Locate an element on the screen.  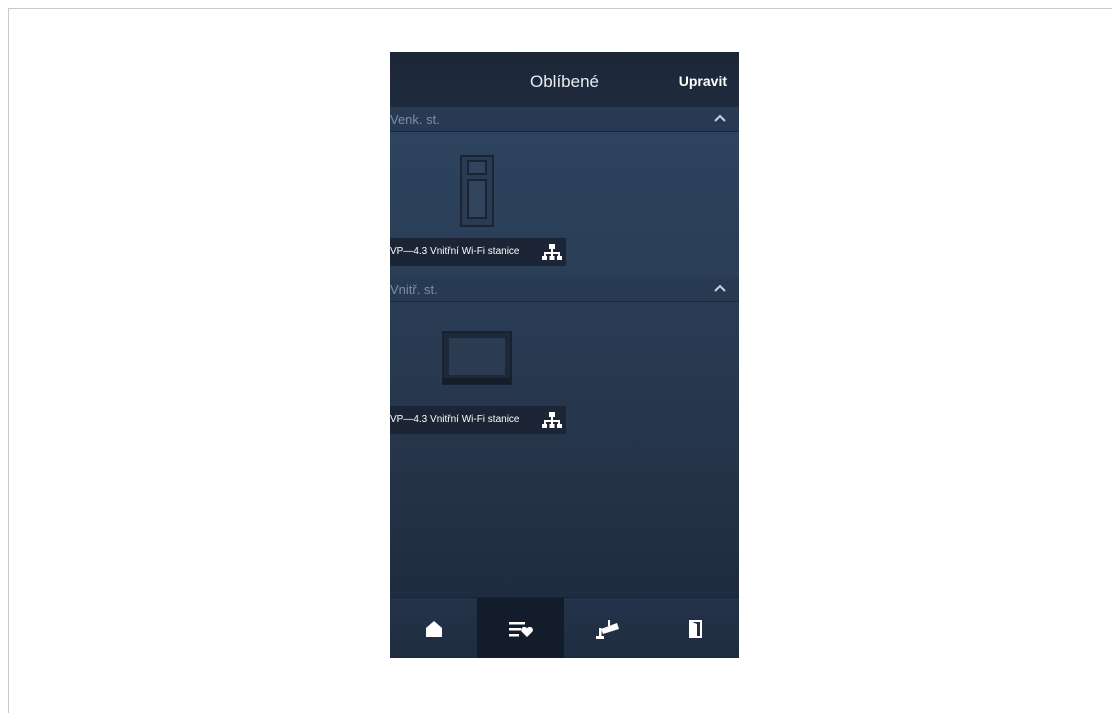
frame-border-top is located at coordinates (560, 8).